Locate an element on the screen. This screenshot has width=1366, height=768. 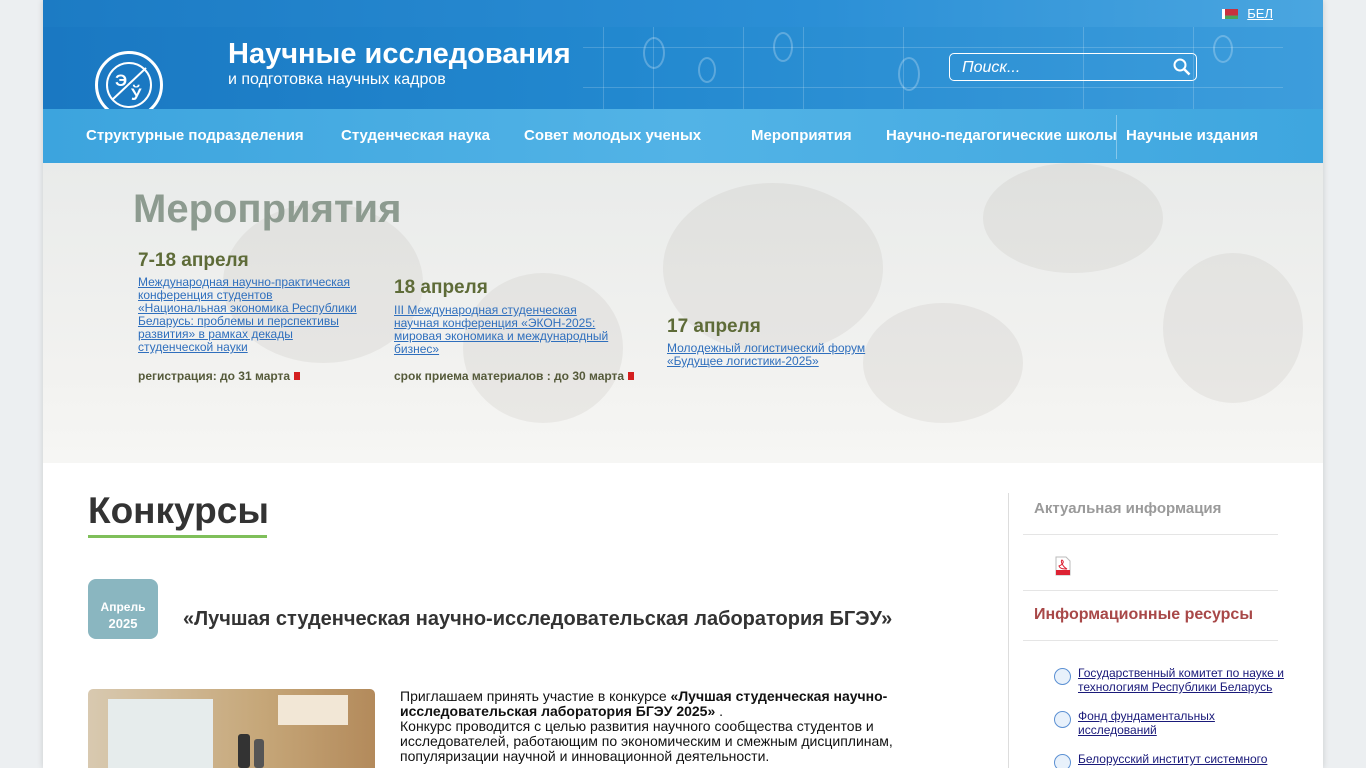
university-logo: Э Ў is located at coordinates (129, 80).